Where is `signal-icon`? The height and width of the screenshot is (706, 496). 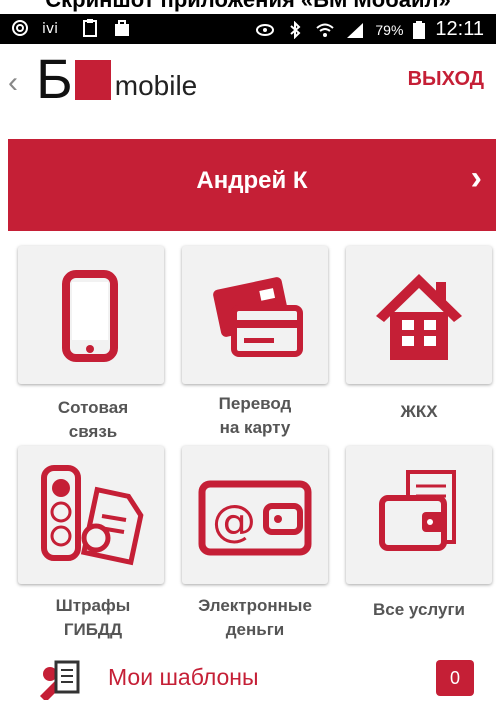 signal-icon is located at coordinates (355, 30).